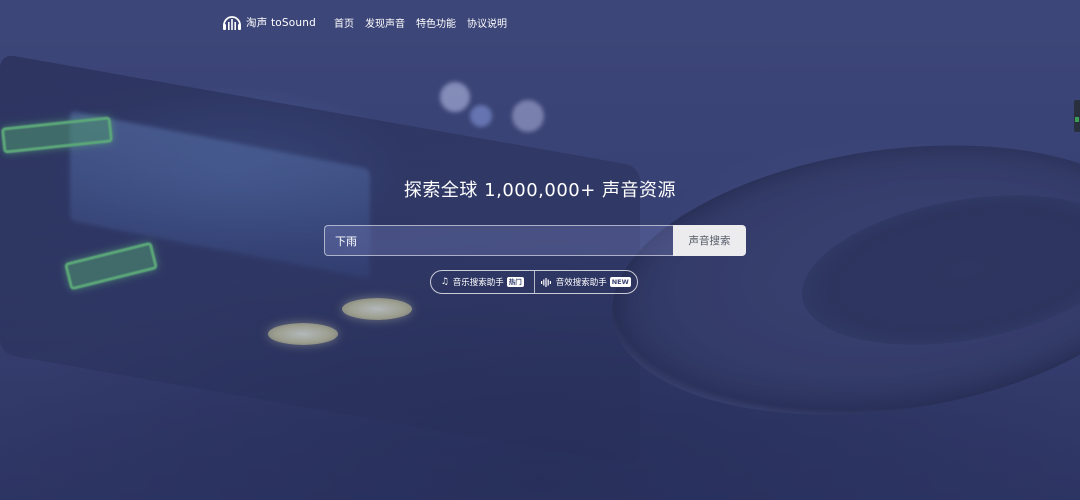 The height and width of the screenshot is (500, 1080). What do you see at coordinates (281, 22) in the screenshot?
I see `logo-text: 淘声 toSound` at bounding box center [281, 22].